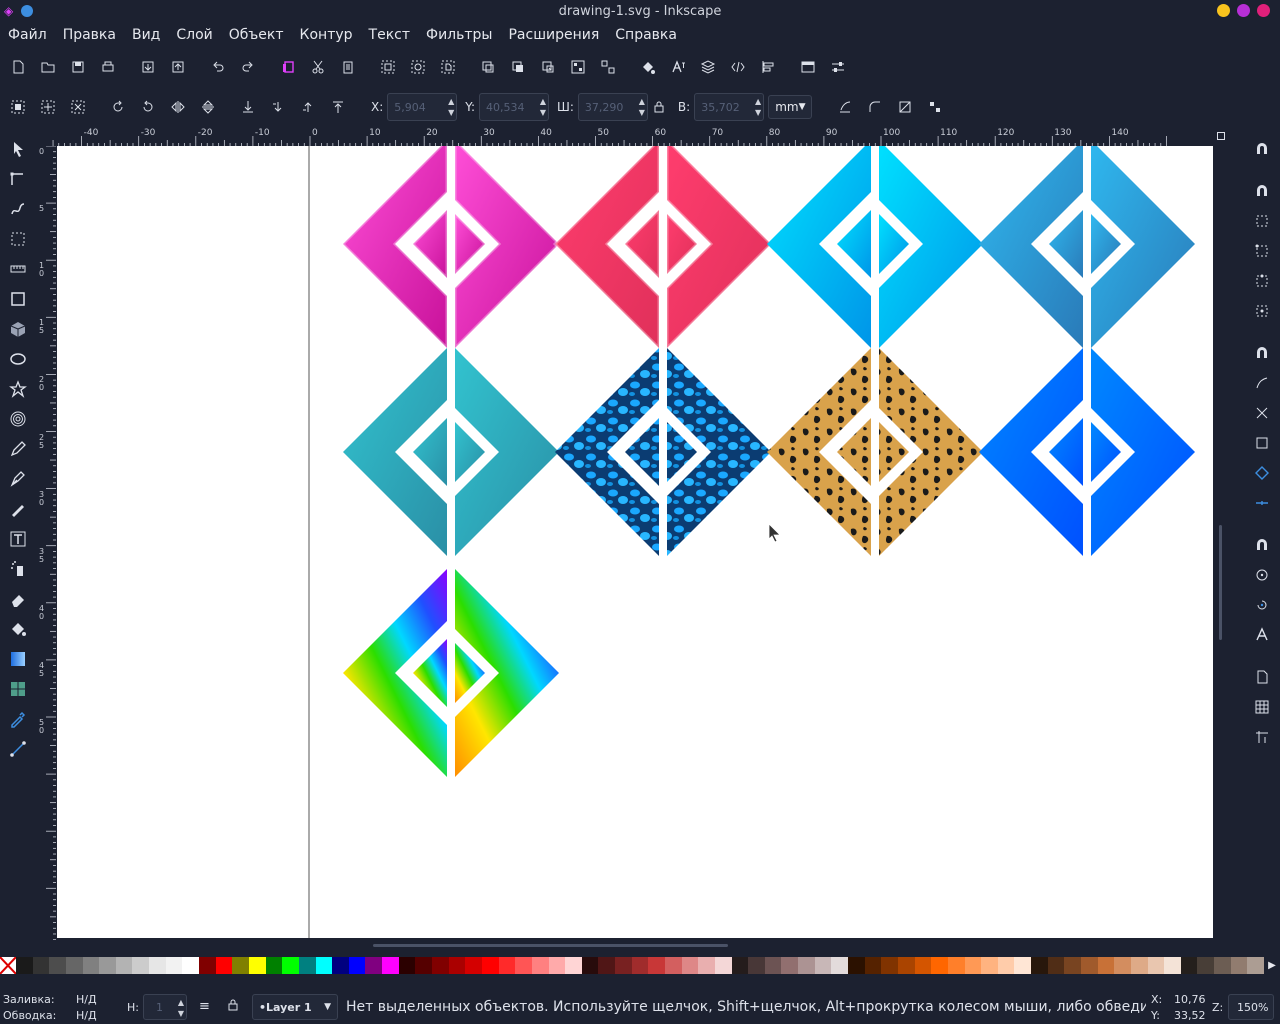  Describe the element at coordinates (1262, 311) in the screenshot. I see `snap-bbox-center-icon` at that location.